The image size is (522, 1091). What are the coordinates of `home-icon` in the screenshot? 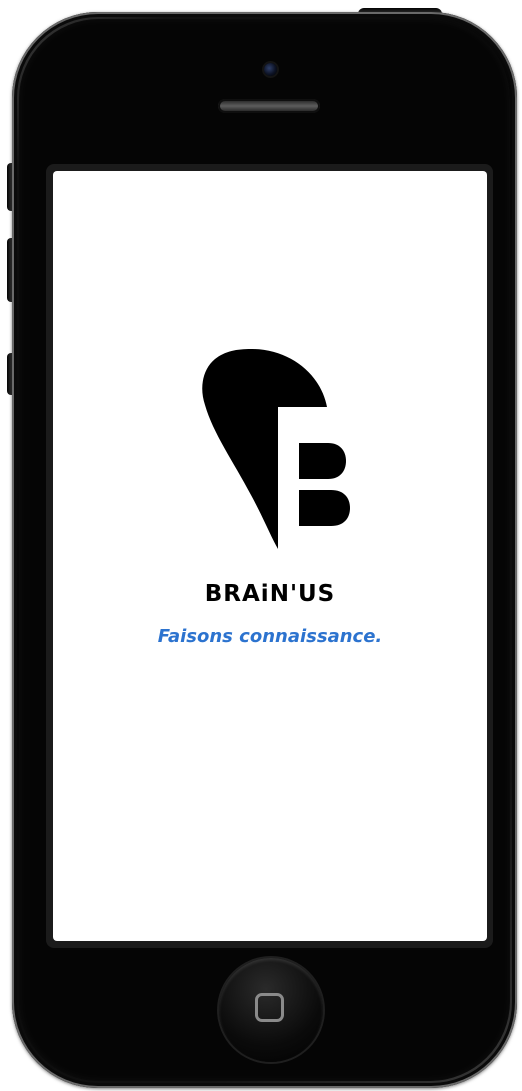 It's located at (269, 1007).